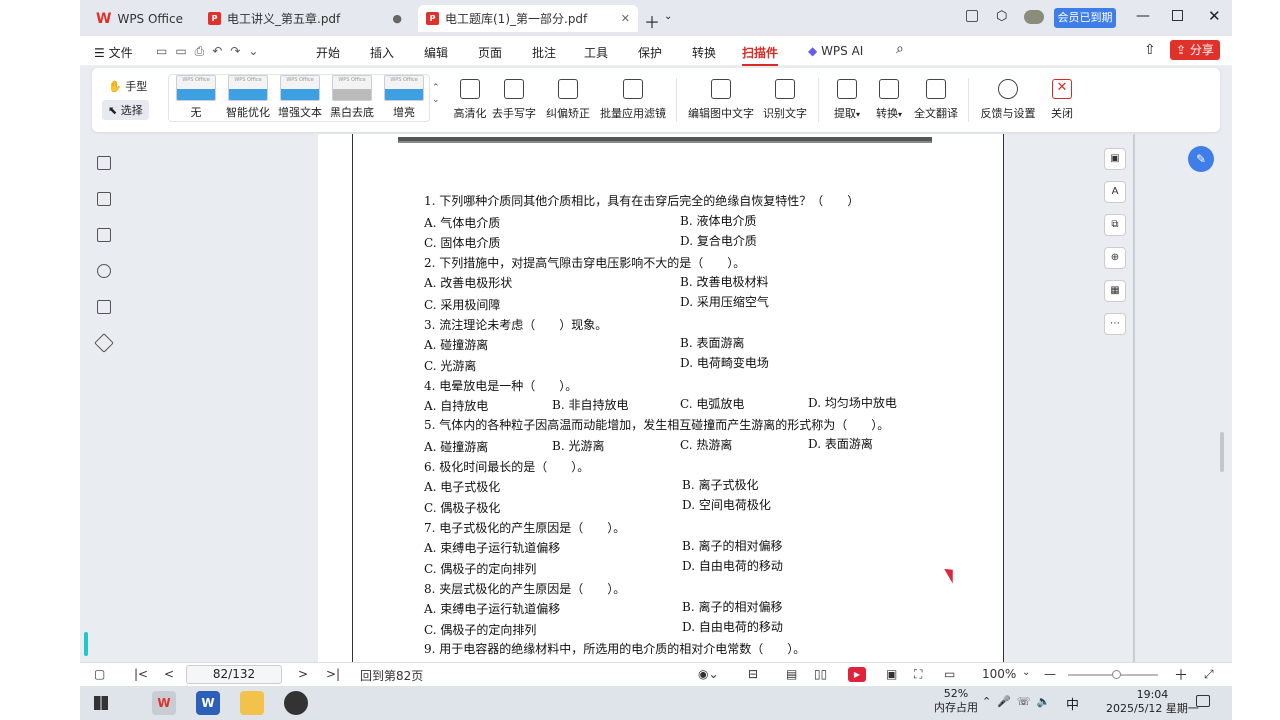  Describe the element at coordinates (196, 97) in the screenshot. I see `filter-none: WPS Office 无` at that location.